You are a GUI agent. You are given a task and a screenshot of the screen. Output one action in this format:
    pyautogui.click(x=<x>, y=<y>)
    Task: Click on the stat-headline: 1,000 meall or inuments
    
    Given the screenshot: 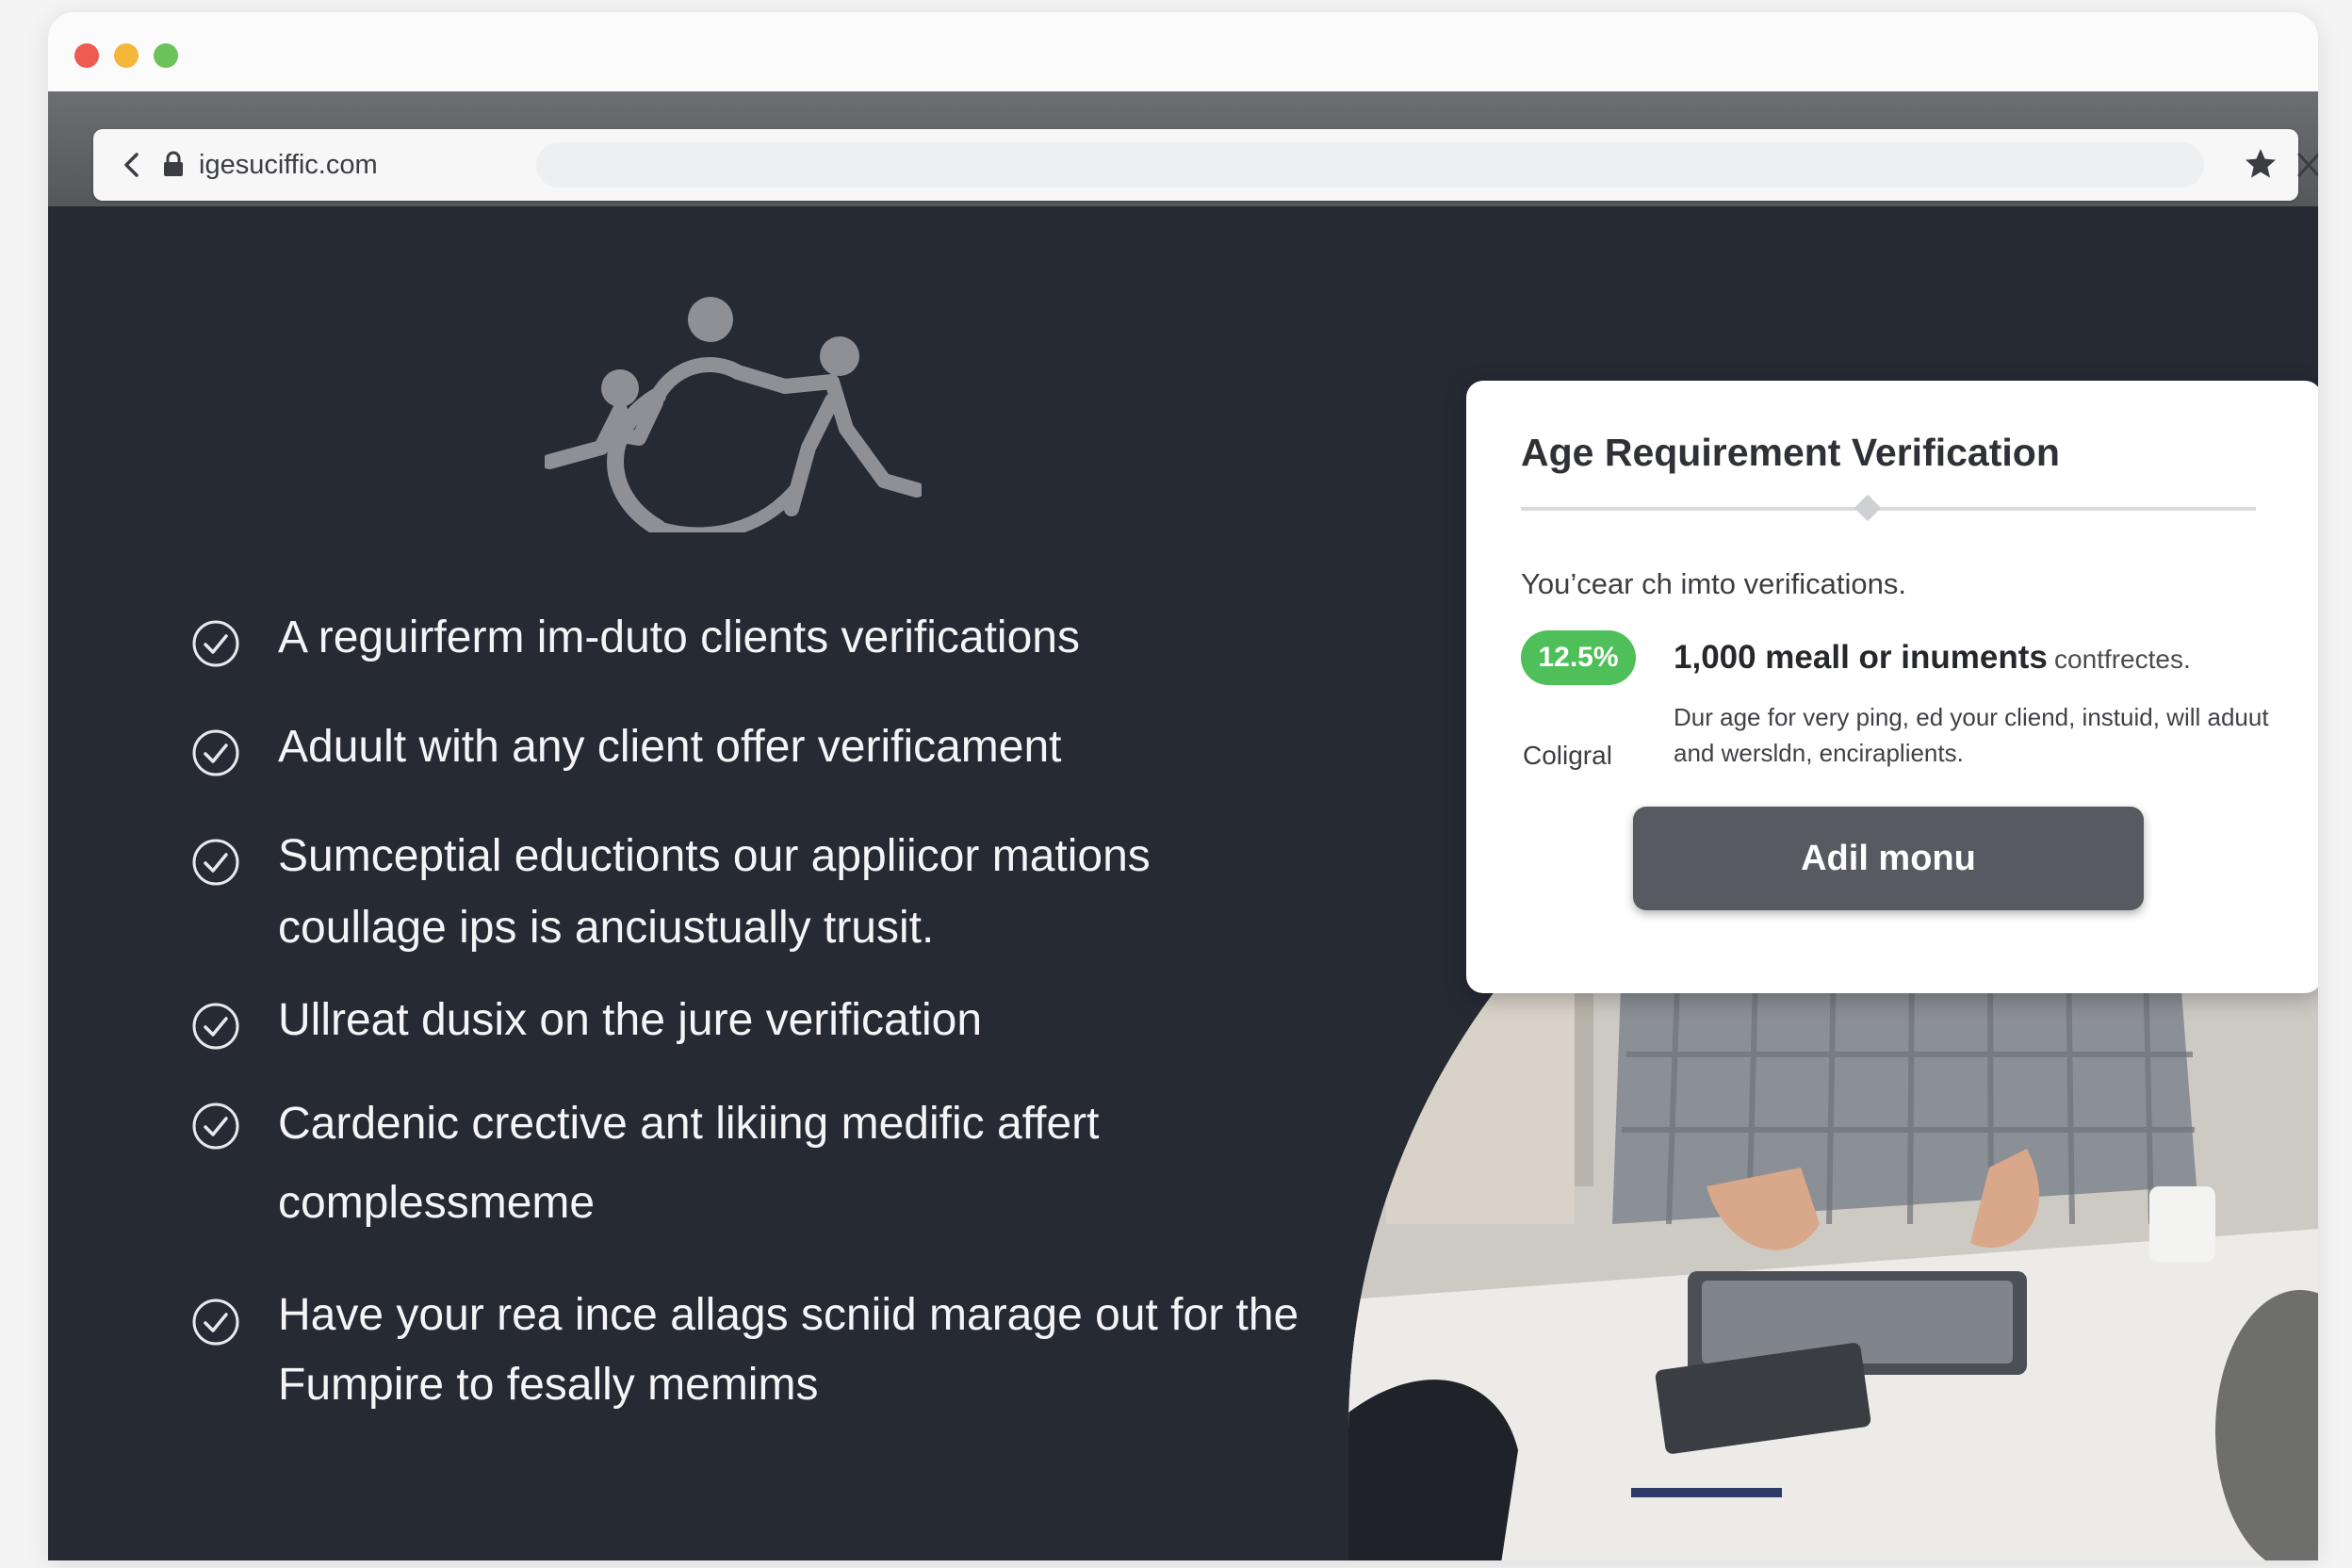 What is the action you would take?
    pyautogui.click(x=1861, y=657)
    